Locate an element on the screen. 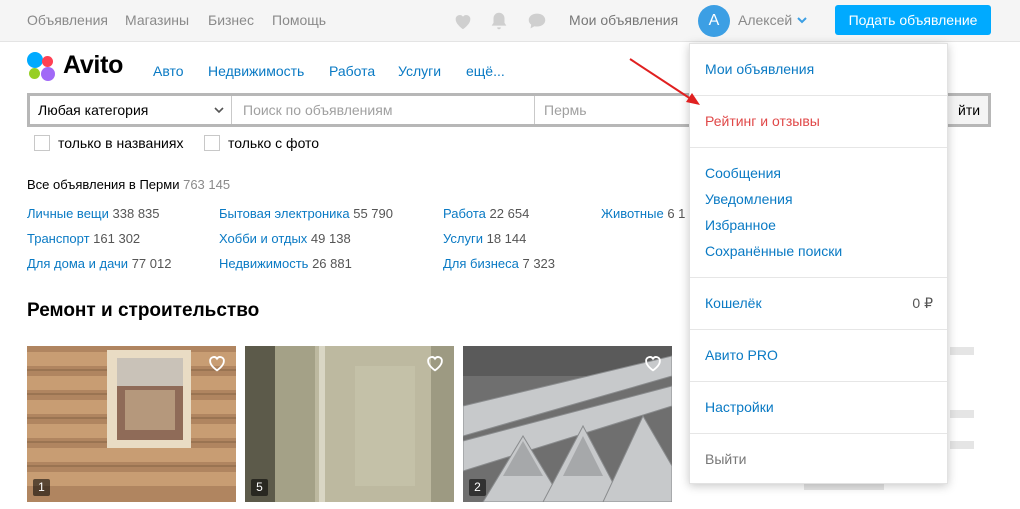  category-link: Услуги 18 144 is located at coordinates (484, 238).